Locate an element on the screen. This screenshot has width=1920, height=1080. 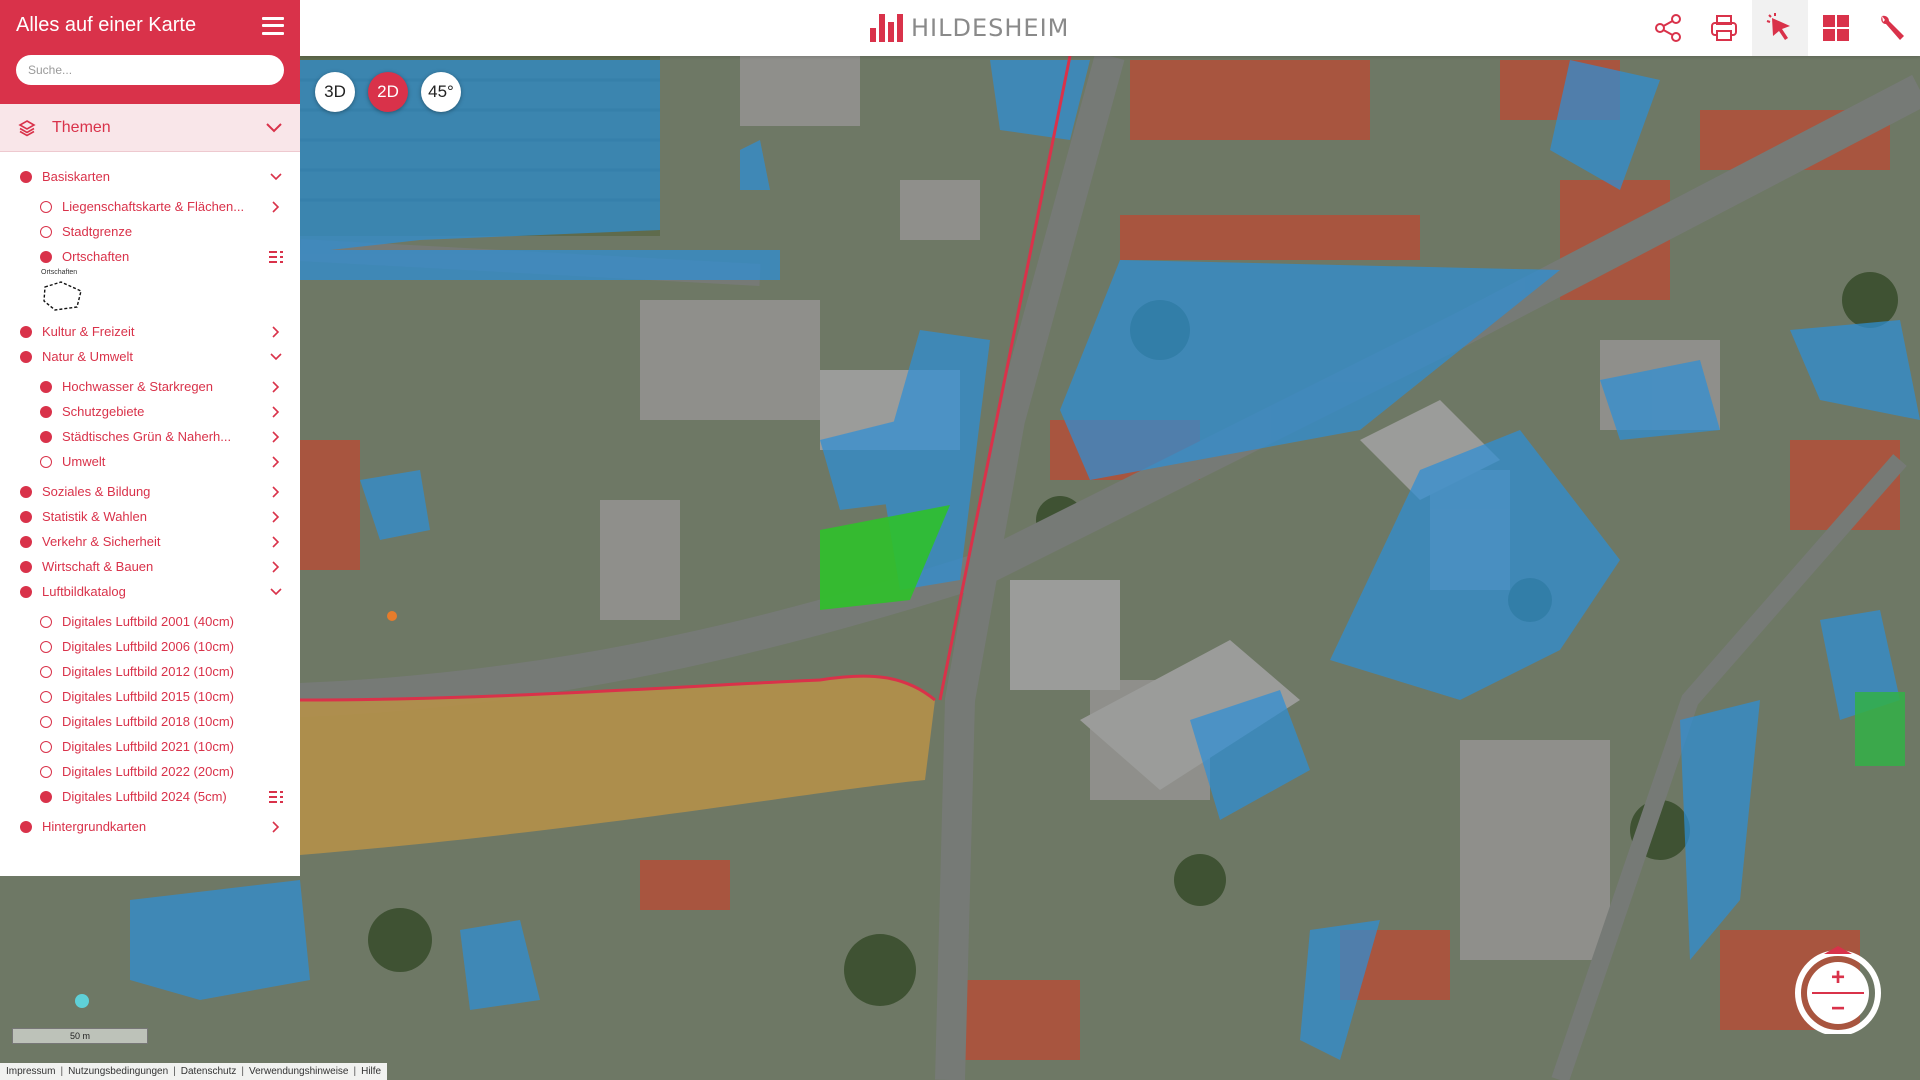
layer-label: Digitales Luftbild 2006 (10cm) is located at coordinates (148, 646).